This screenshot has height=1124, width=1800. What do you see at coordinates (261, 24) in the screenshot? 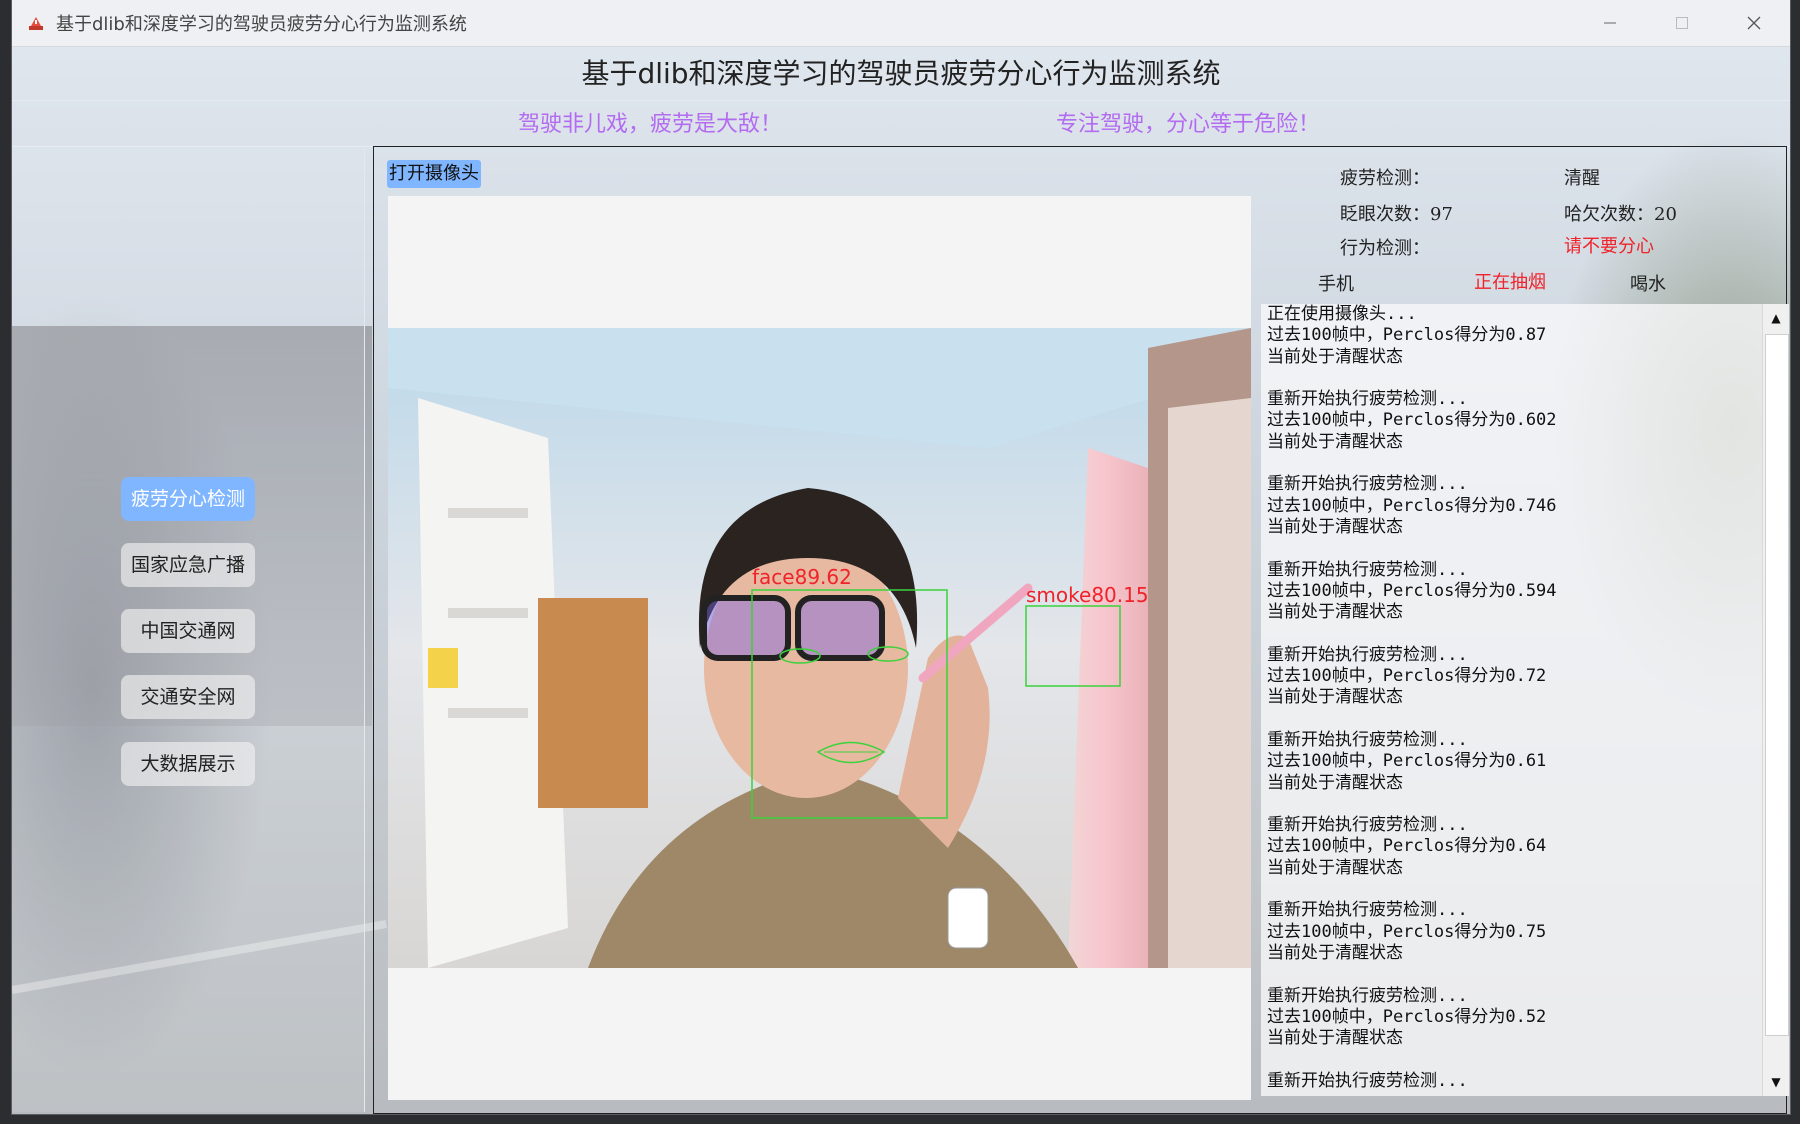
I see `window-title: 基于dlib和深度学习的驾驶员疲劳分心行为监测系统` at bounding box center [261, 24].